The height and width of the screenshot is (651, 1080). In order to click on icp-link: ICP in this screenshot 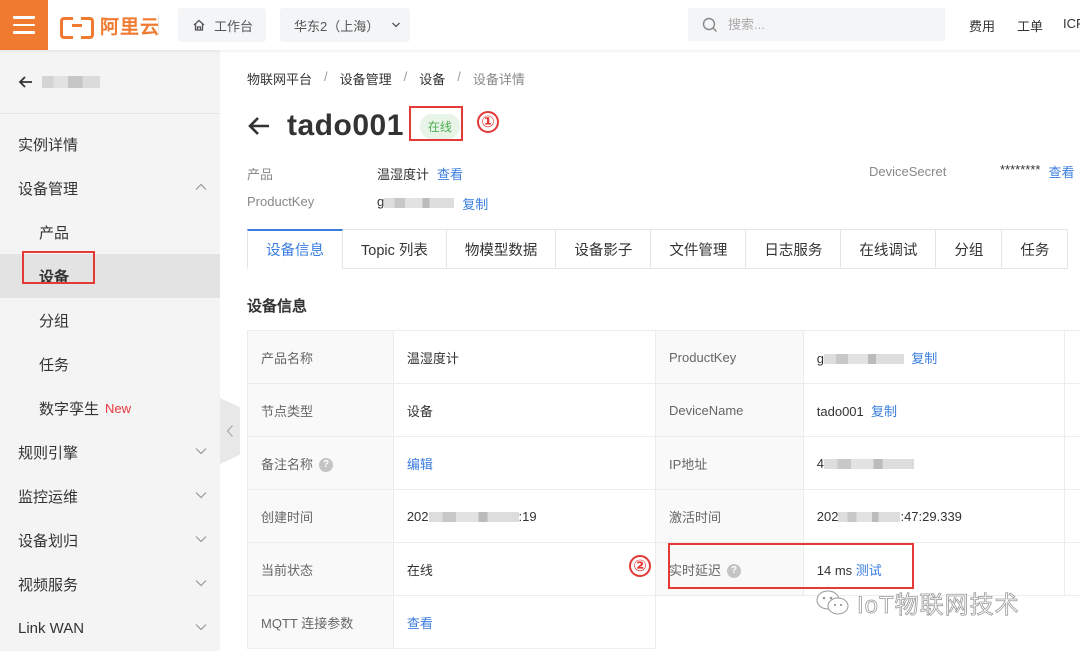, I will do `click(1071, 23)`.